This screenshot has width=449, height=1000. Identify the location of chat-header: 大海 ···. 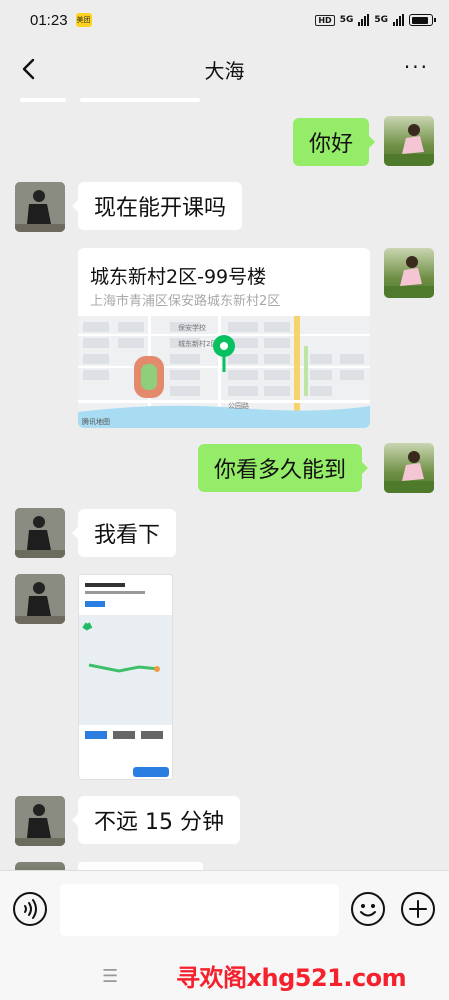
(224, 69).